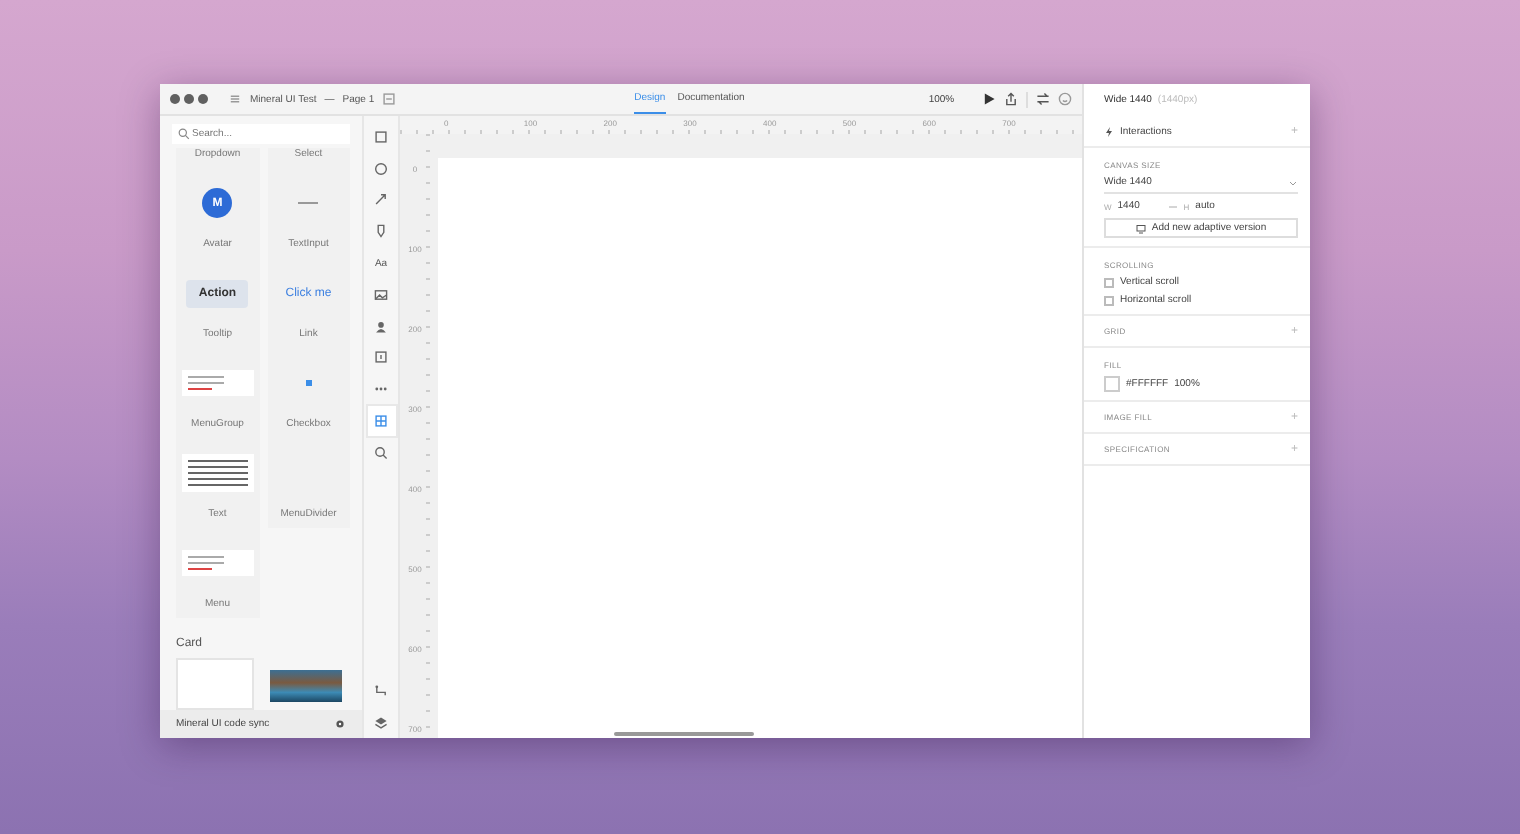 The width and height of the screenshot is (1520, 834). I want to click on connector-icon, so click(381, 691).